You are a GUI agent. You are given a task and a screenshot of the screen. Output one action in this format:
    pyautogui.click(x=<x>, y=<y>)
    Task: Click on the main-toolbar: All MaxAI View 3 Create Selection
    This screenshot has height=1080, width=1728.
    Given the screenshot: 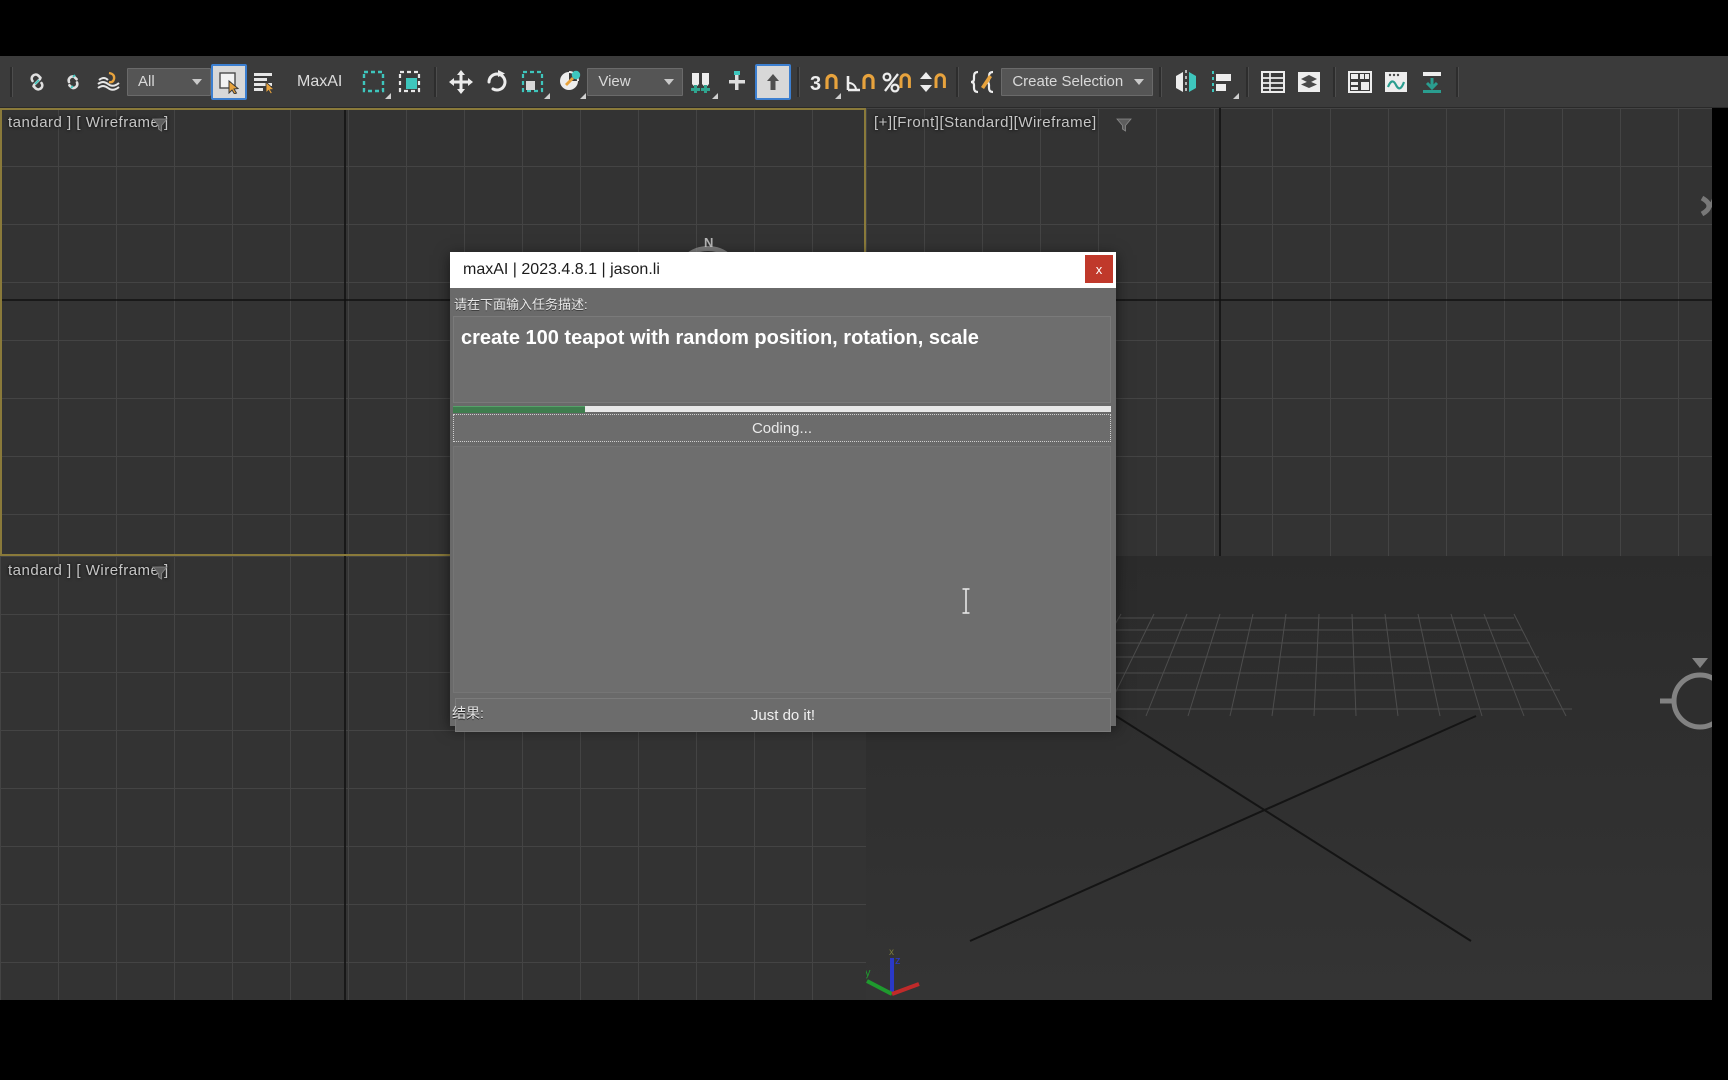 What is the action you would take?
    pyautogui.click(x=864, y=82)
    